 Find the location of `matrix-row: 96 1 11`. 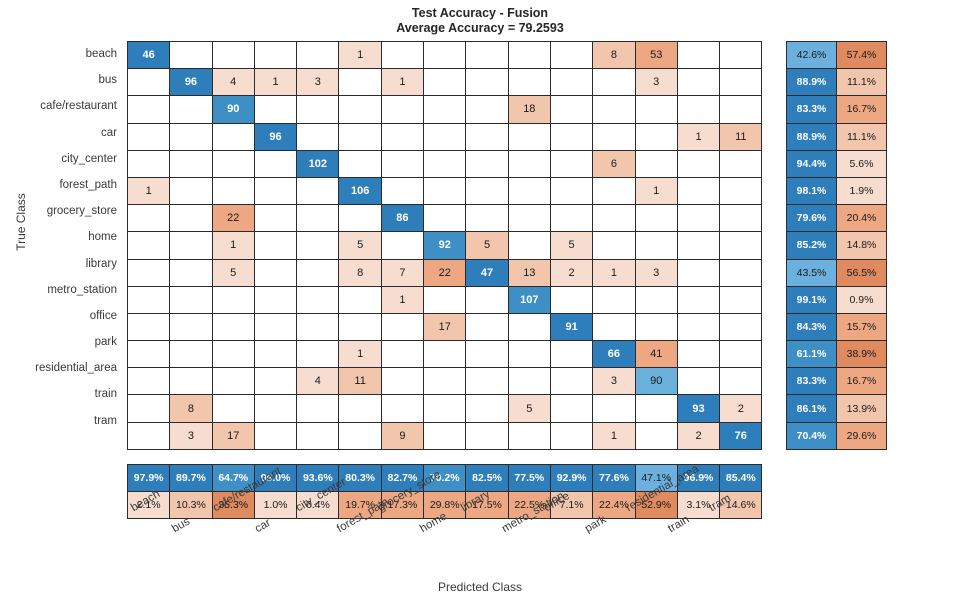

matrix-row: 96 1 11 is located at coordinates (444, 136).